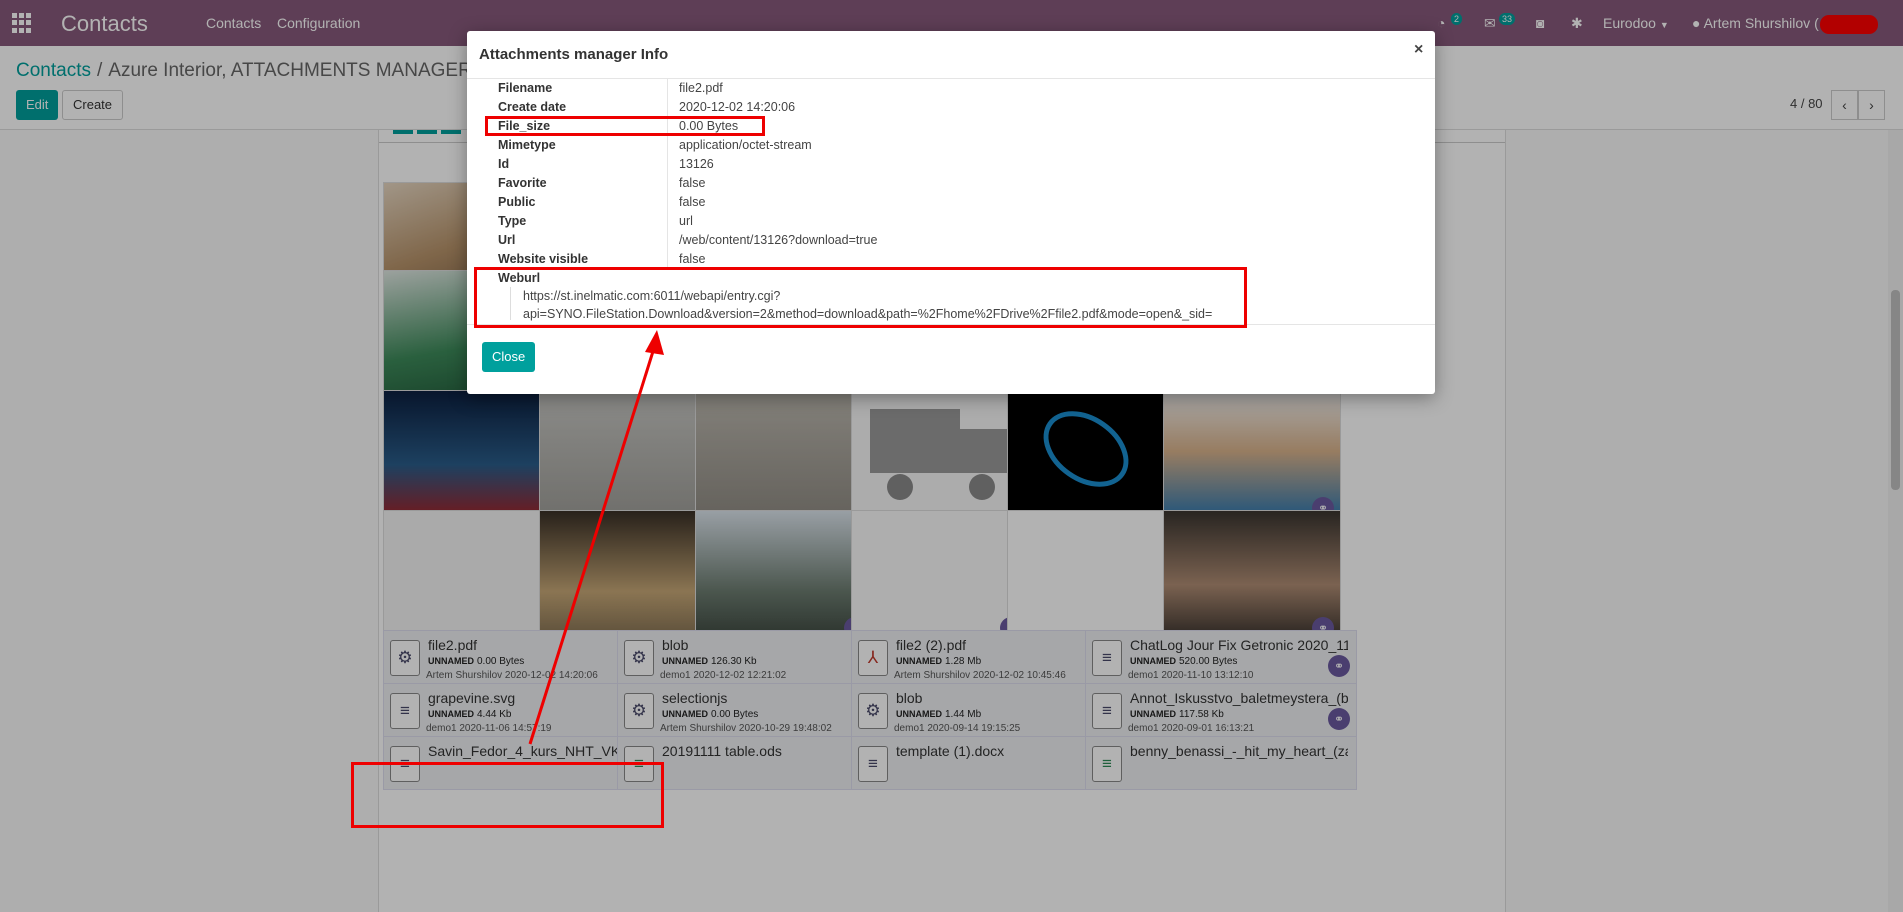 The image size is (1903, 912). What do you see at coordinates (527, 145) in the screenshot?
I see `field-key: Mimetype` at bounding box center [527, 145].